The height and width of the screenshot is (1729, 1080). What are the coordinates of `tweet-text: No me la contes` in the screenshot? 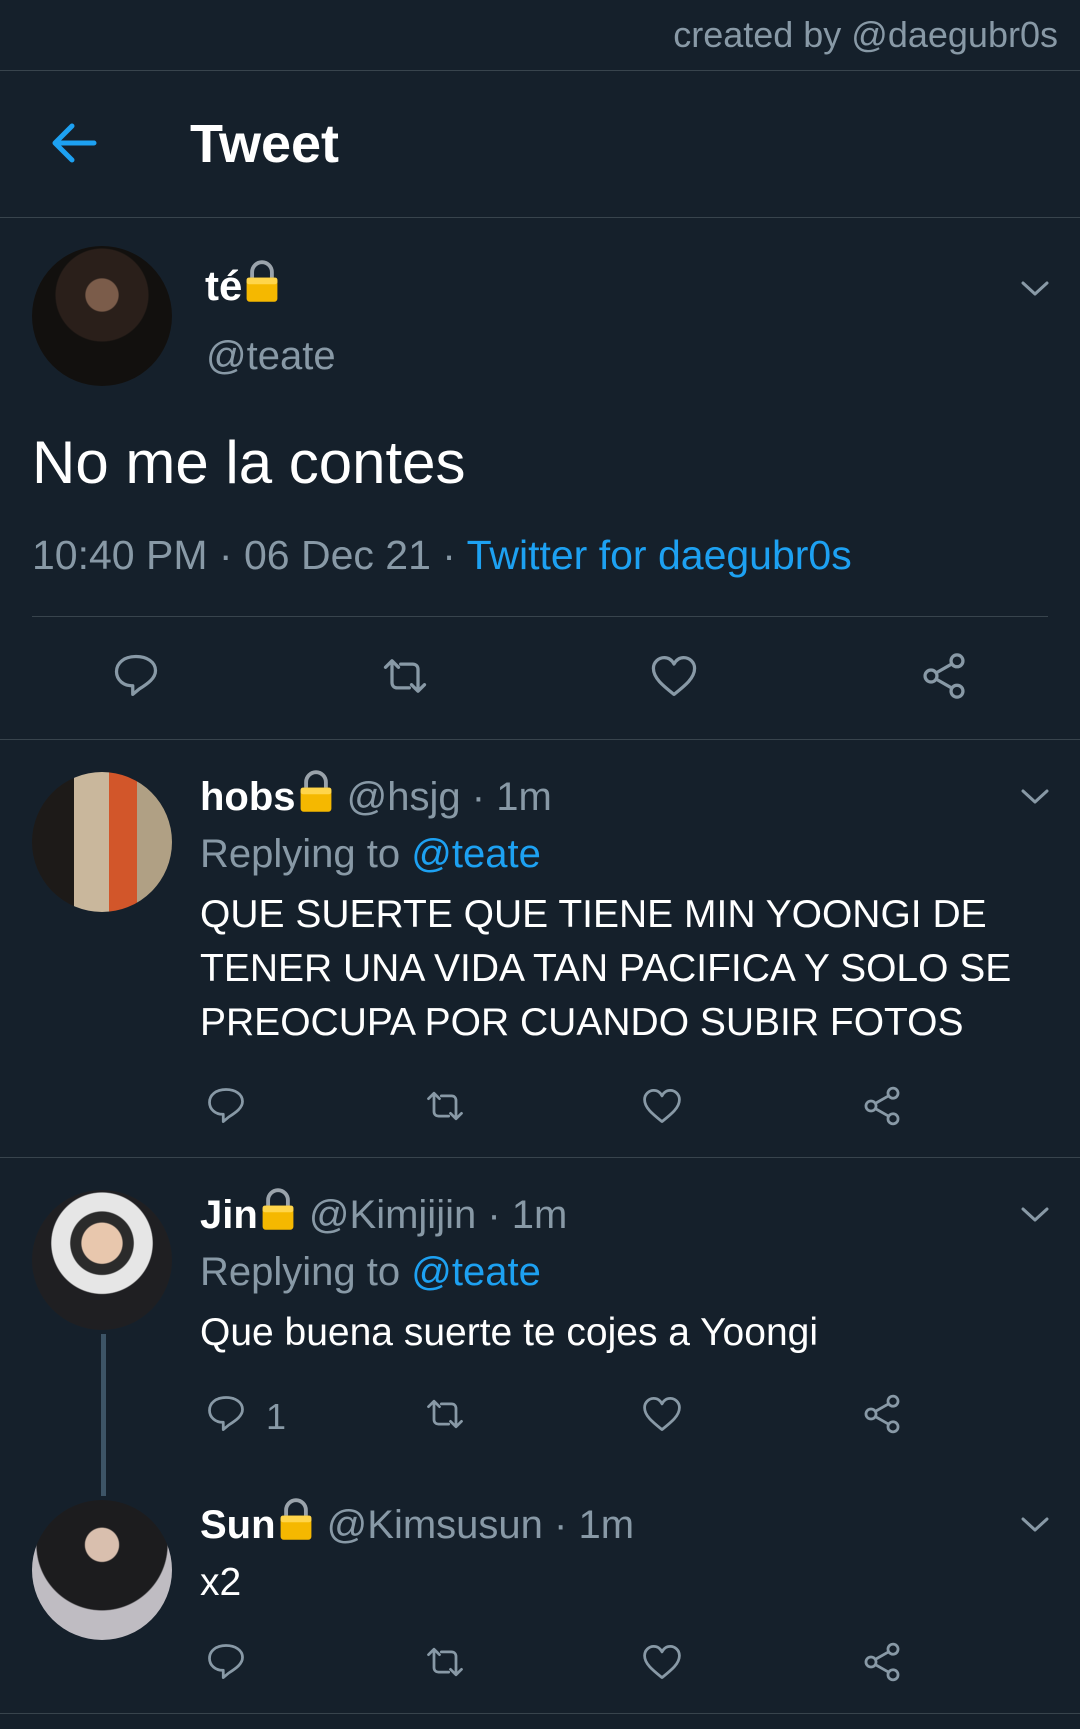 It's located at (249, 462).